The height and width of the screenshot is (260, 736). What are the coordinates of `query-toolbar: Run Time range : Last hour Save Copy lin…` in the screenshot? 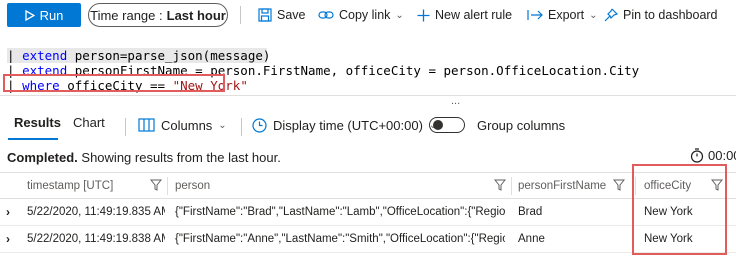 It's located at (368, 15).